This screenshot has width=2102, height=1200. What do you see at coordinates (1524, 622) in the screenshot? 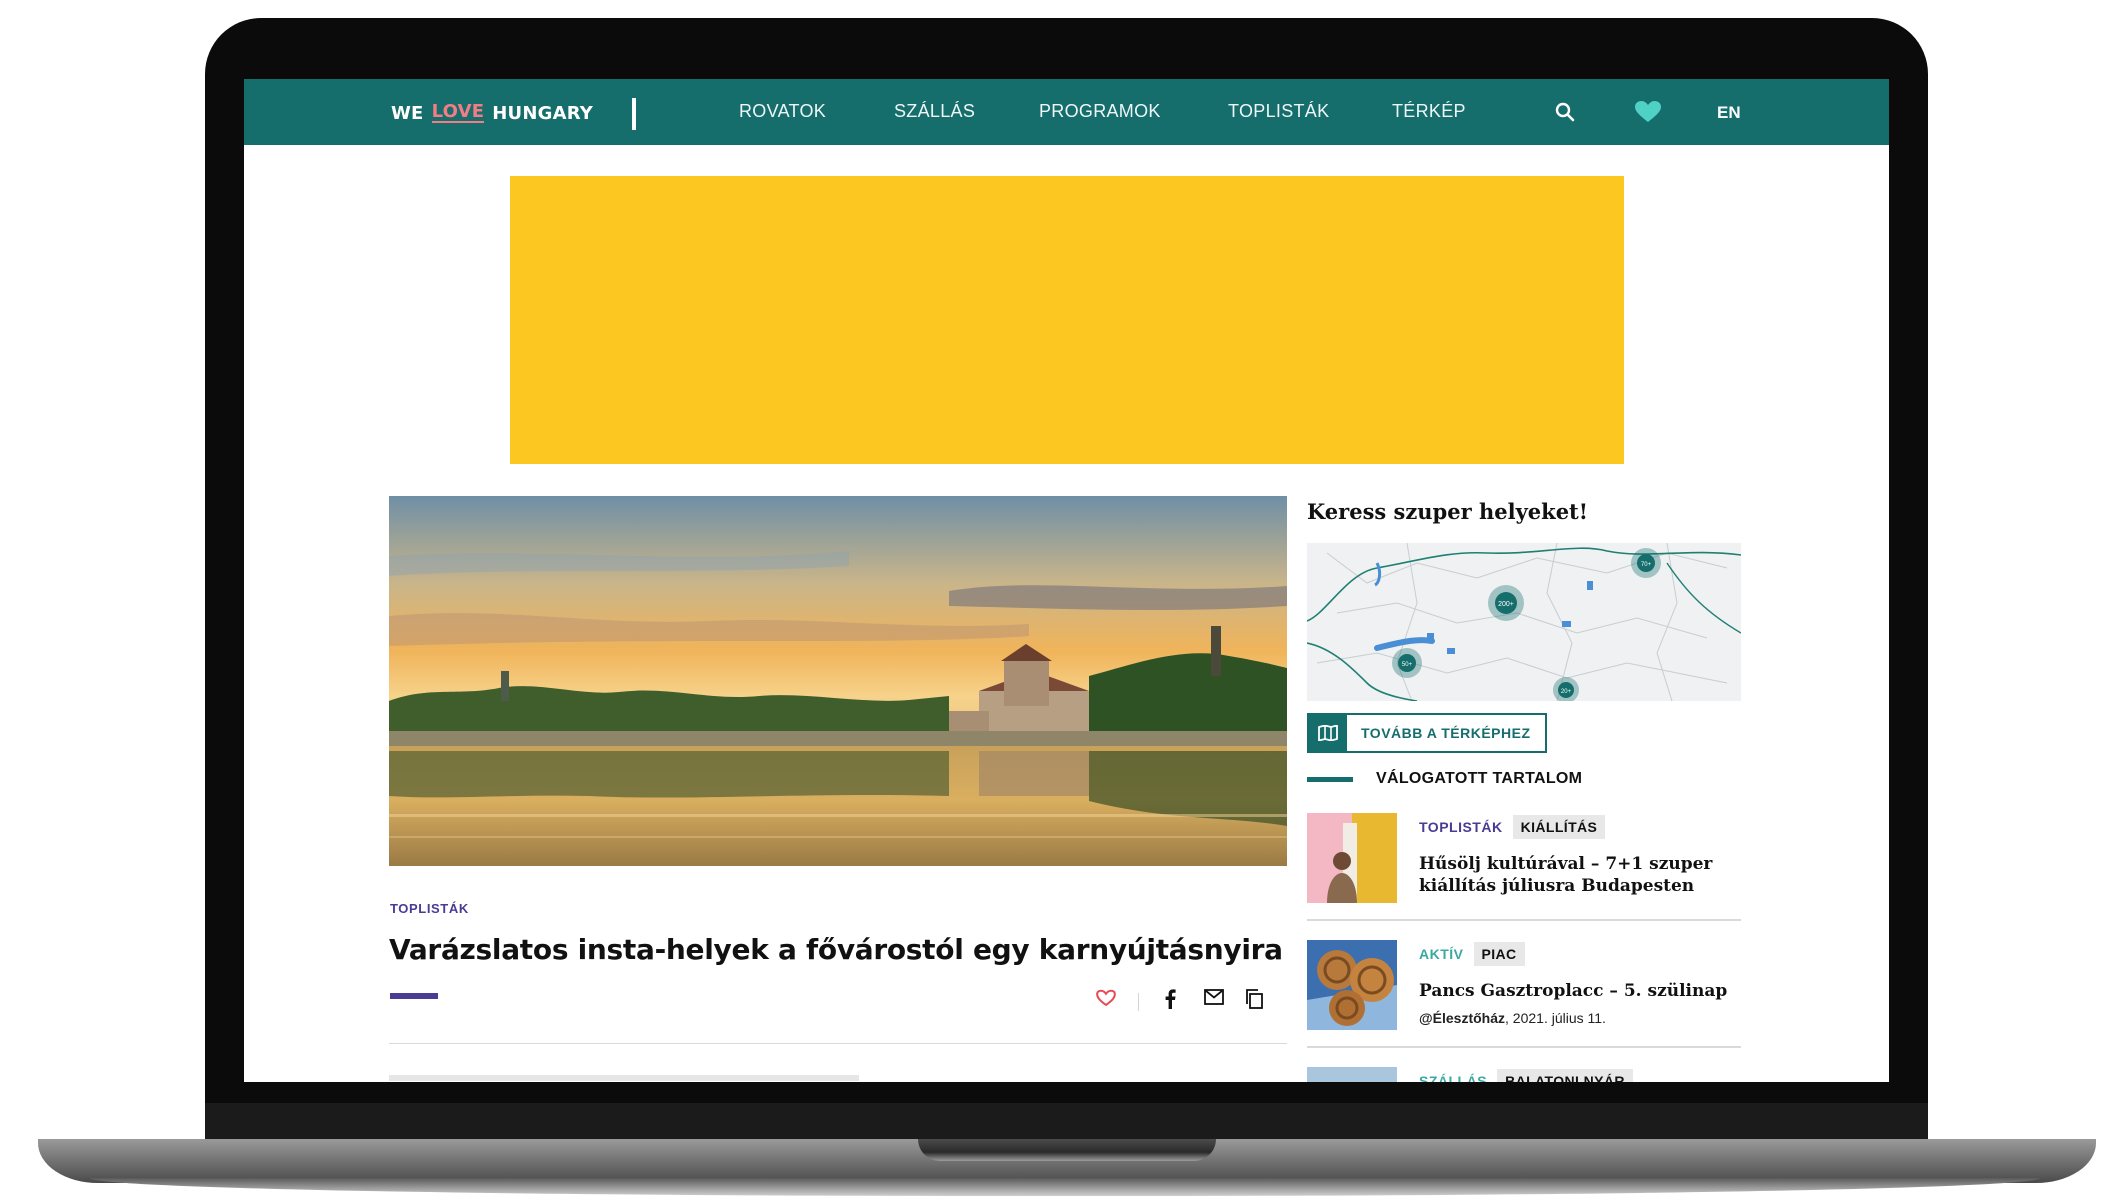
I see `map-preview: 200+ 70+ 50+ 20+` at bounding box center [1524, 622].